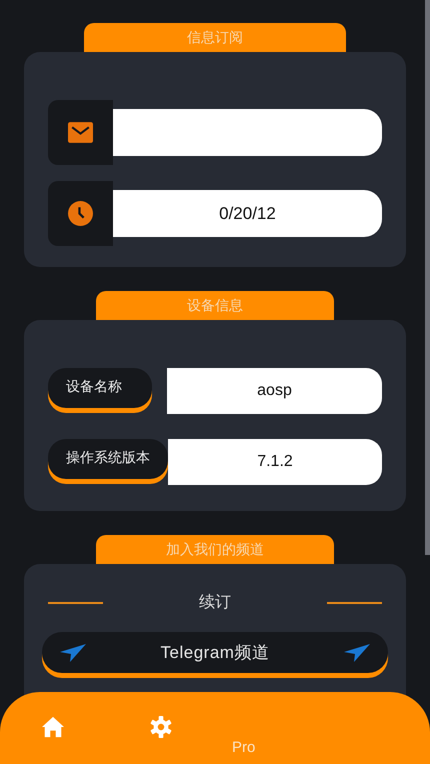  I want to click on date-field: 0/20/12, so click(247, 213).